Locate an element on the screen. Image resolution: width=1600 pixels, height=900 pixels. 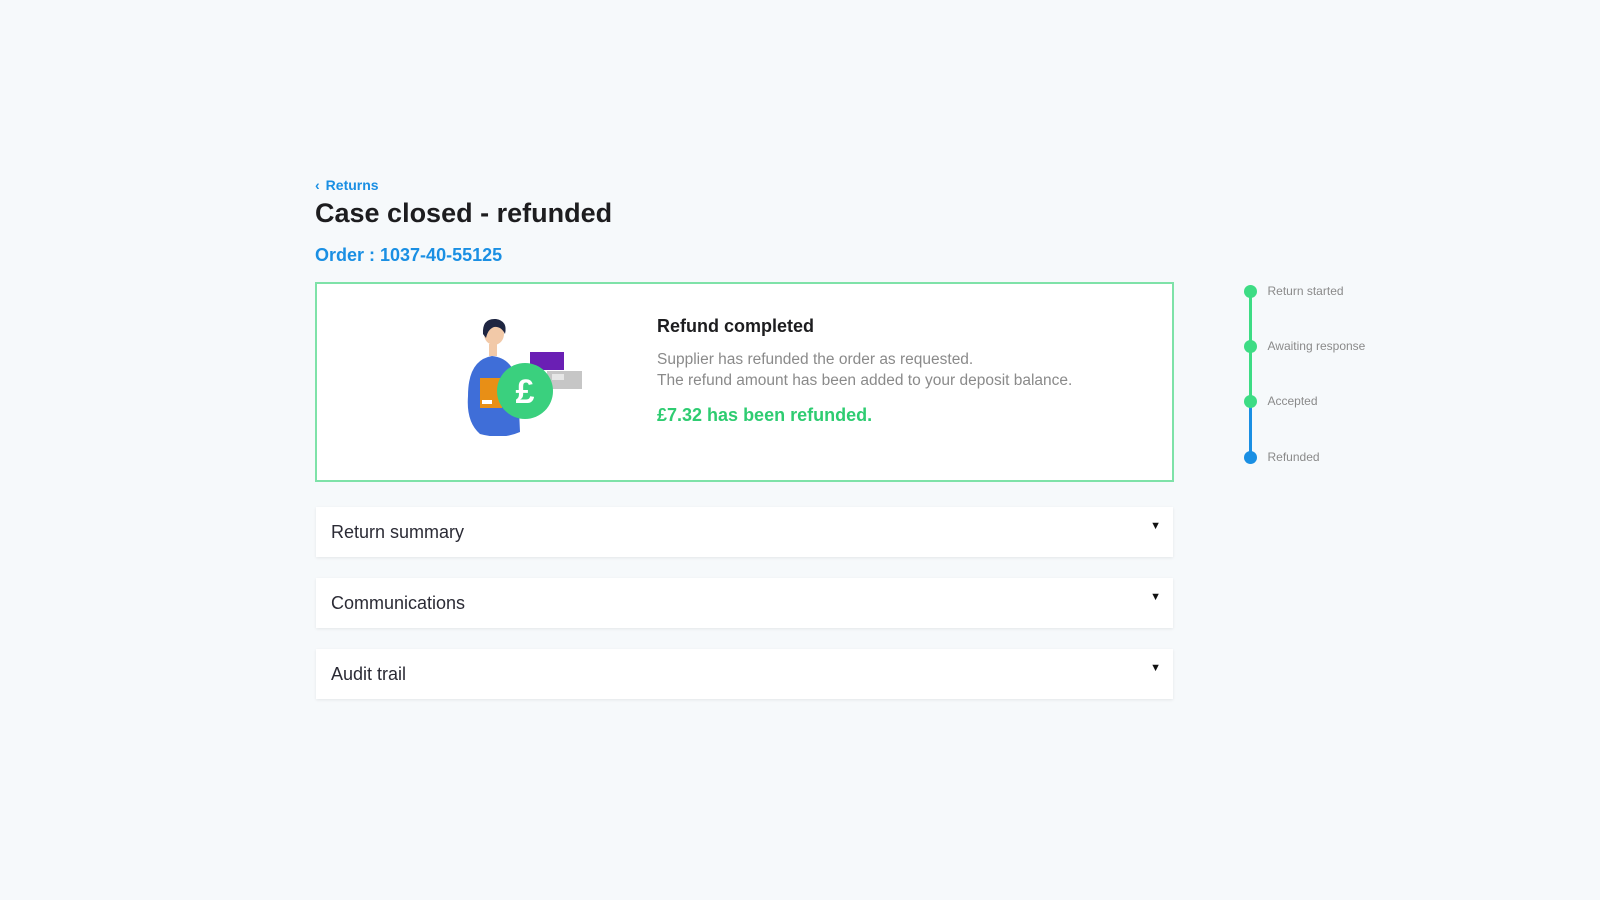
return-summary-section: Return summary ▼ is located at coordinates (744, 532).